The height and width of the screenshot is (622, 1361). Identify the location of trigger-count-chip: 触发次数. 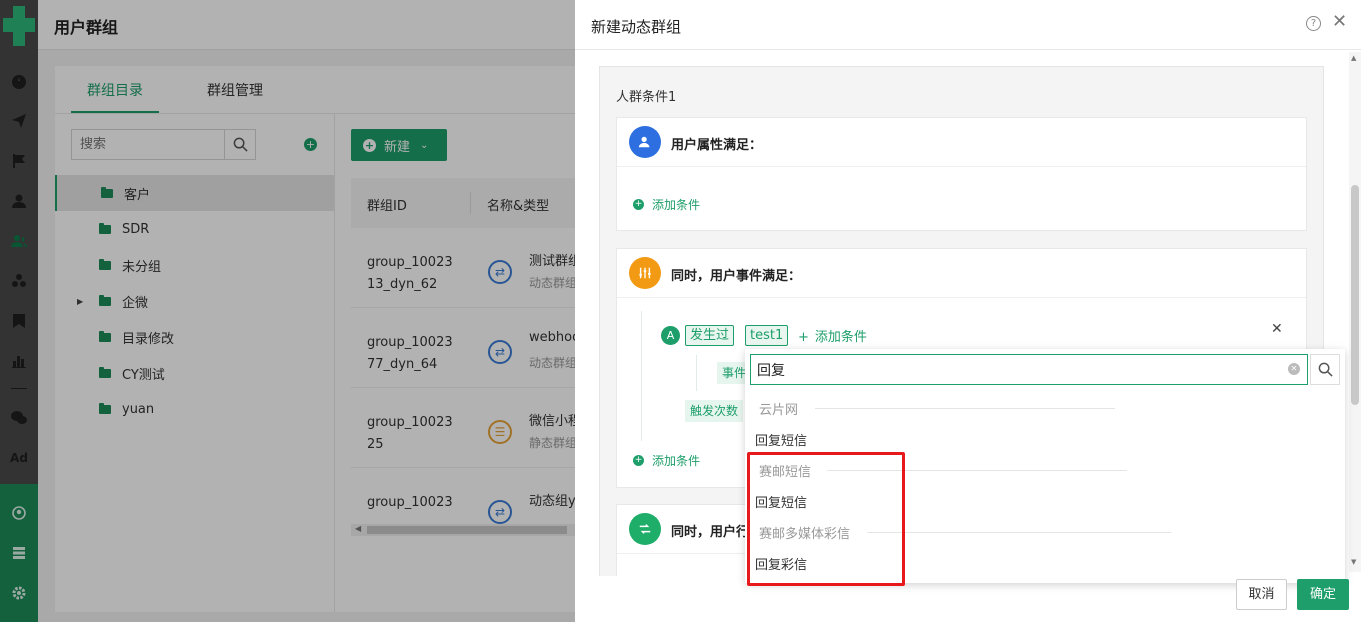
(714, 411).